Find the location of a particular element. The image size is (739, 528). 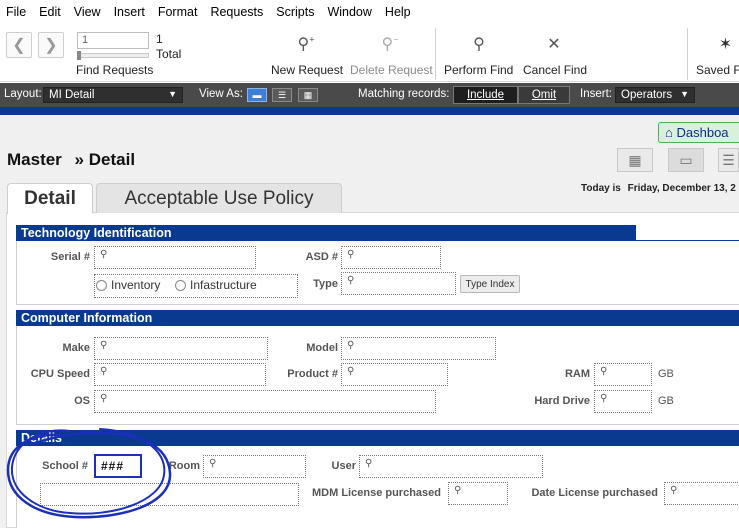

new-request-button: ⚲+ is located at coordinates (306, 44).